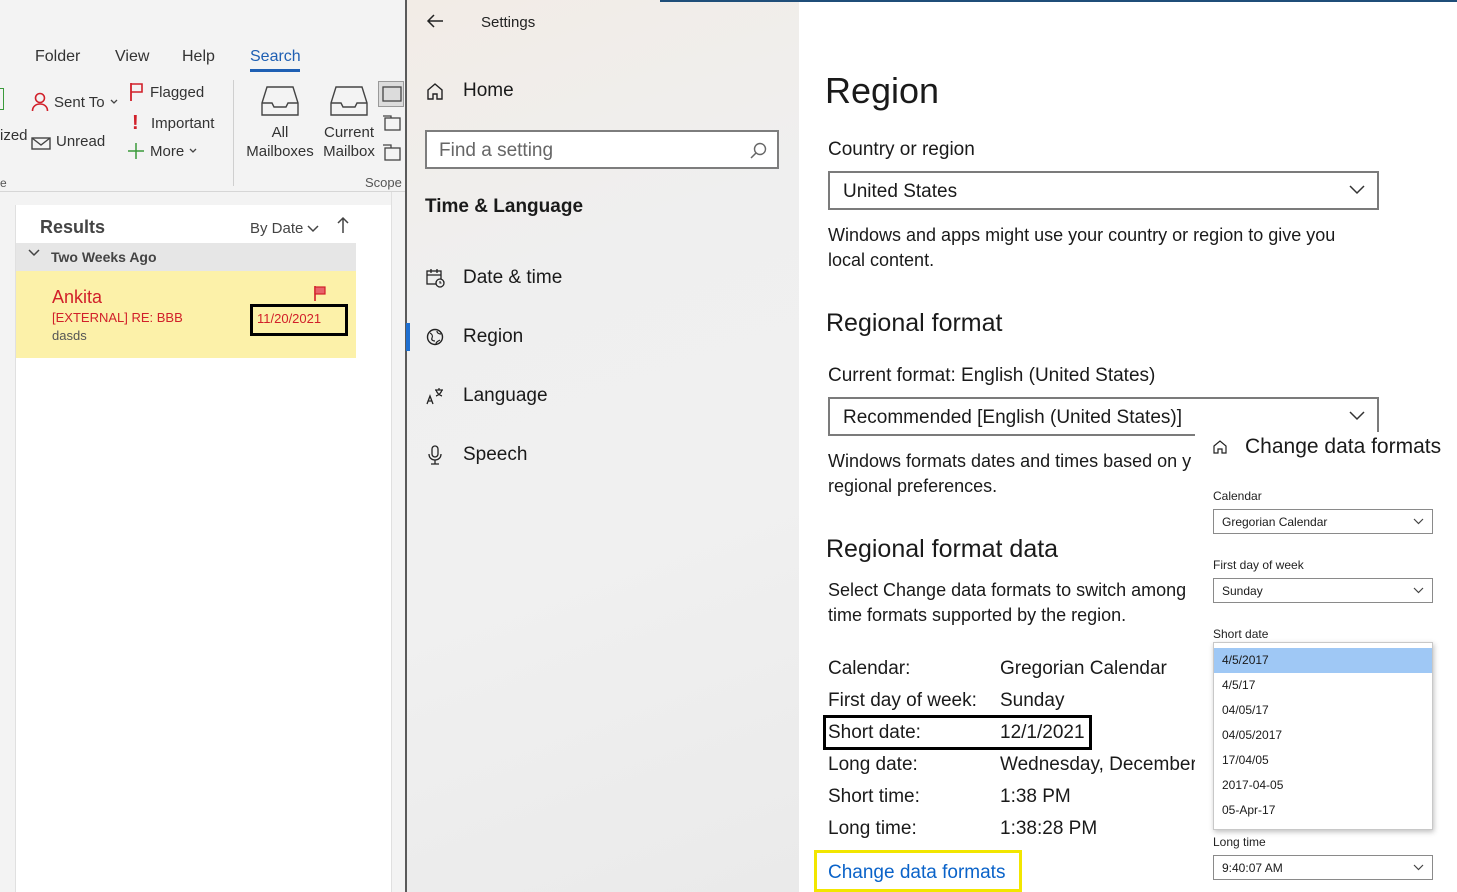 The width and height of the screenshot is (1457, 892). What do you see at coordinates (1049, 828) in the screenshot?
I see `long-time-value: 1:38:28 PM` at bounding box center [1049, 828].